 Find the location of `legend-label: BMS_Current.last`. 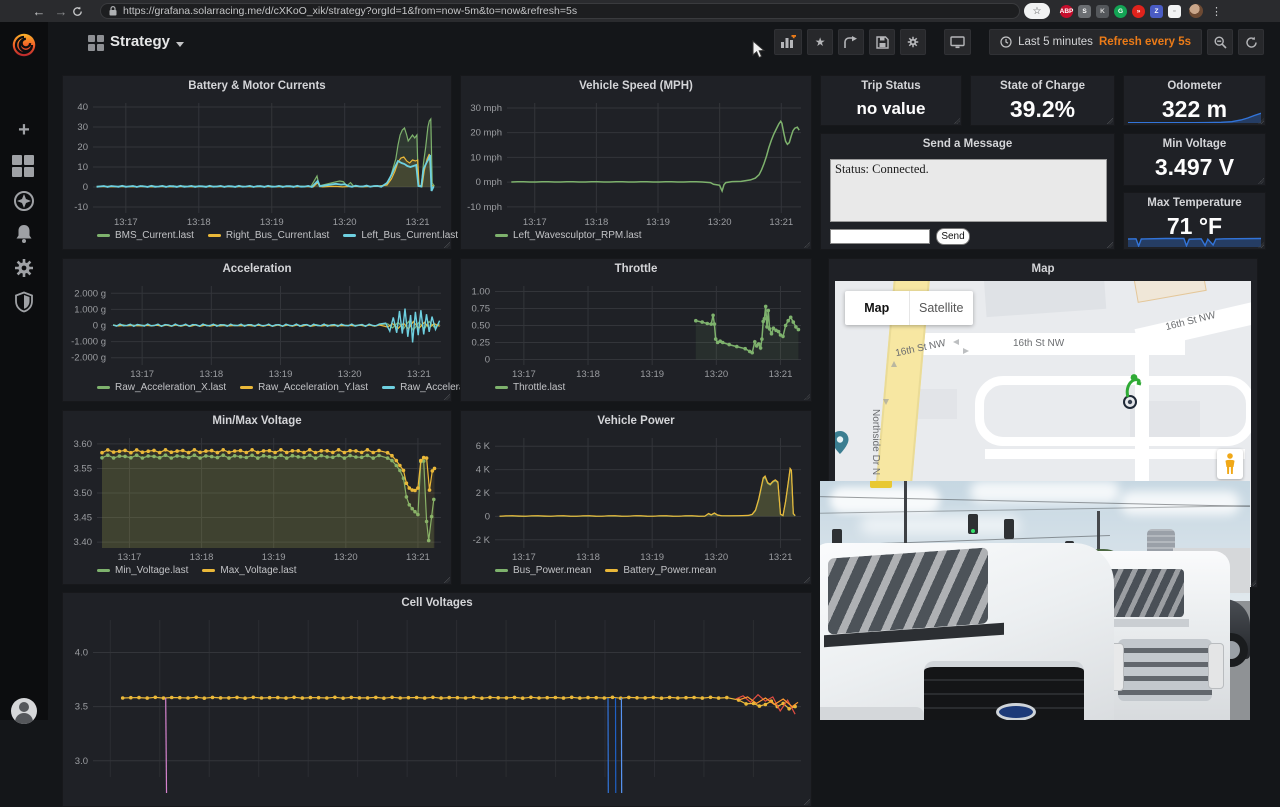

legend-label: BMS_Current.last is located at coordinates (154, 235).